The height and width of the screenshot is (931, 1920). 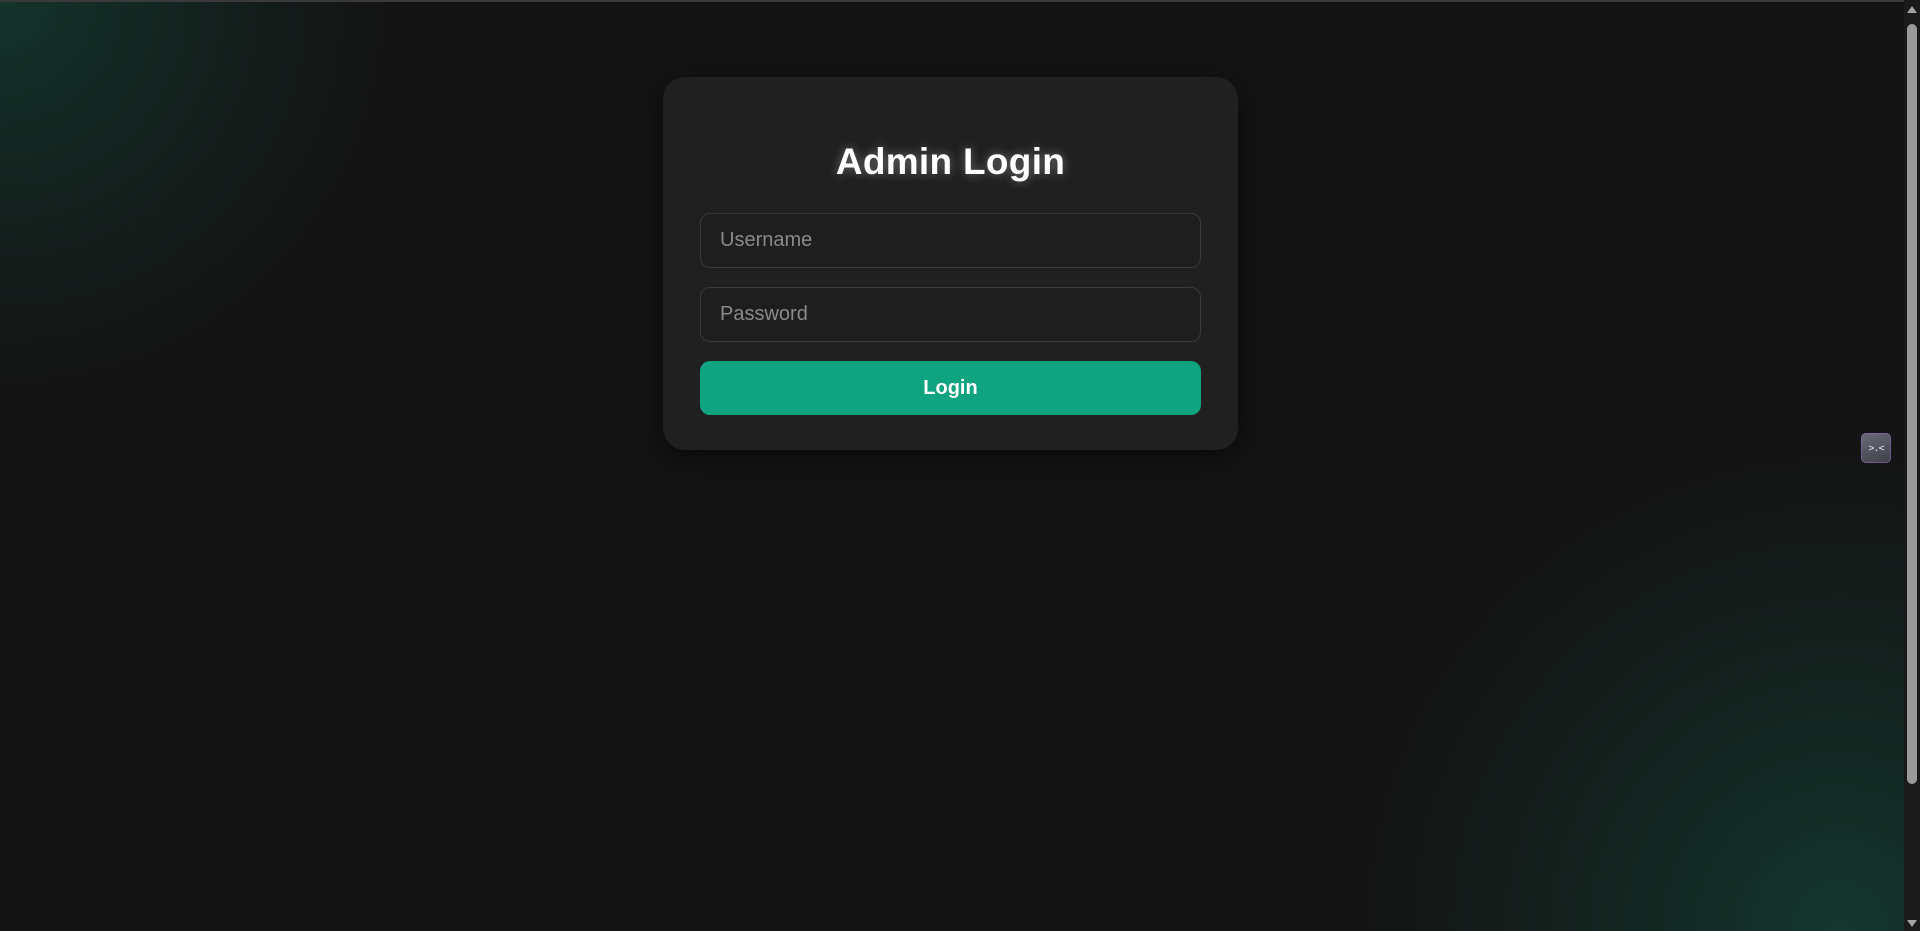 I want to click on username-input, so click(x=950, y=240).